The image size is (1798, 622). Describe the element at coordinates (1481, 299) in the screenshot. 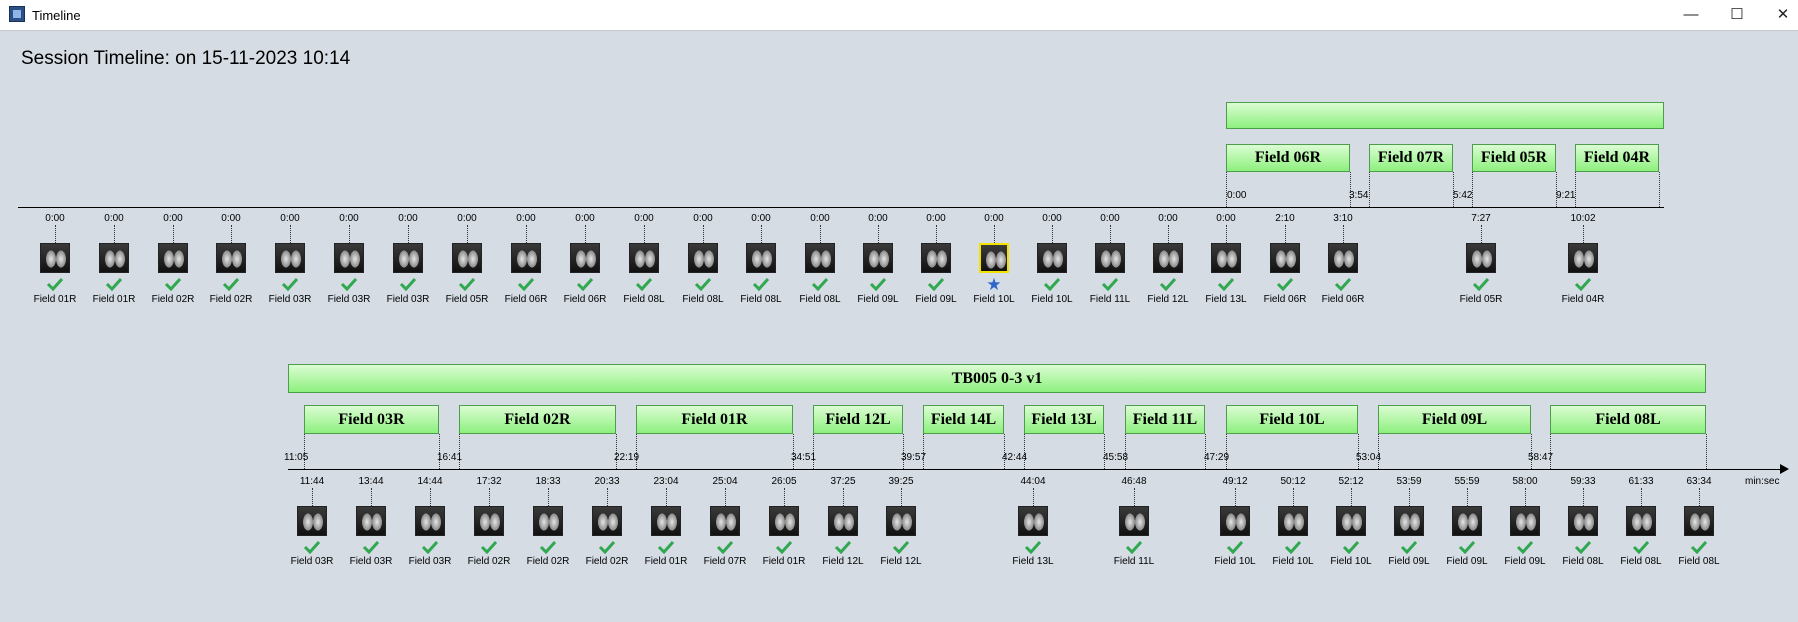

I see `row1-image-label: Field 05R` at that location.